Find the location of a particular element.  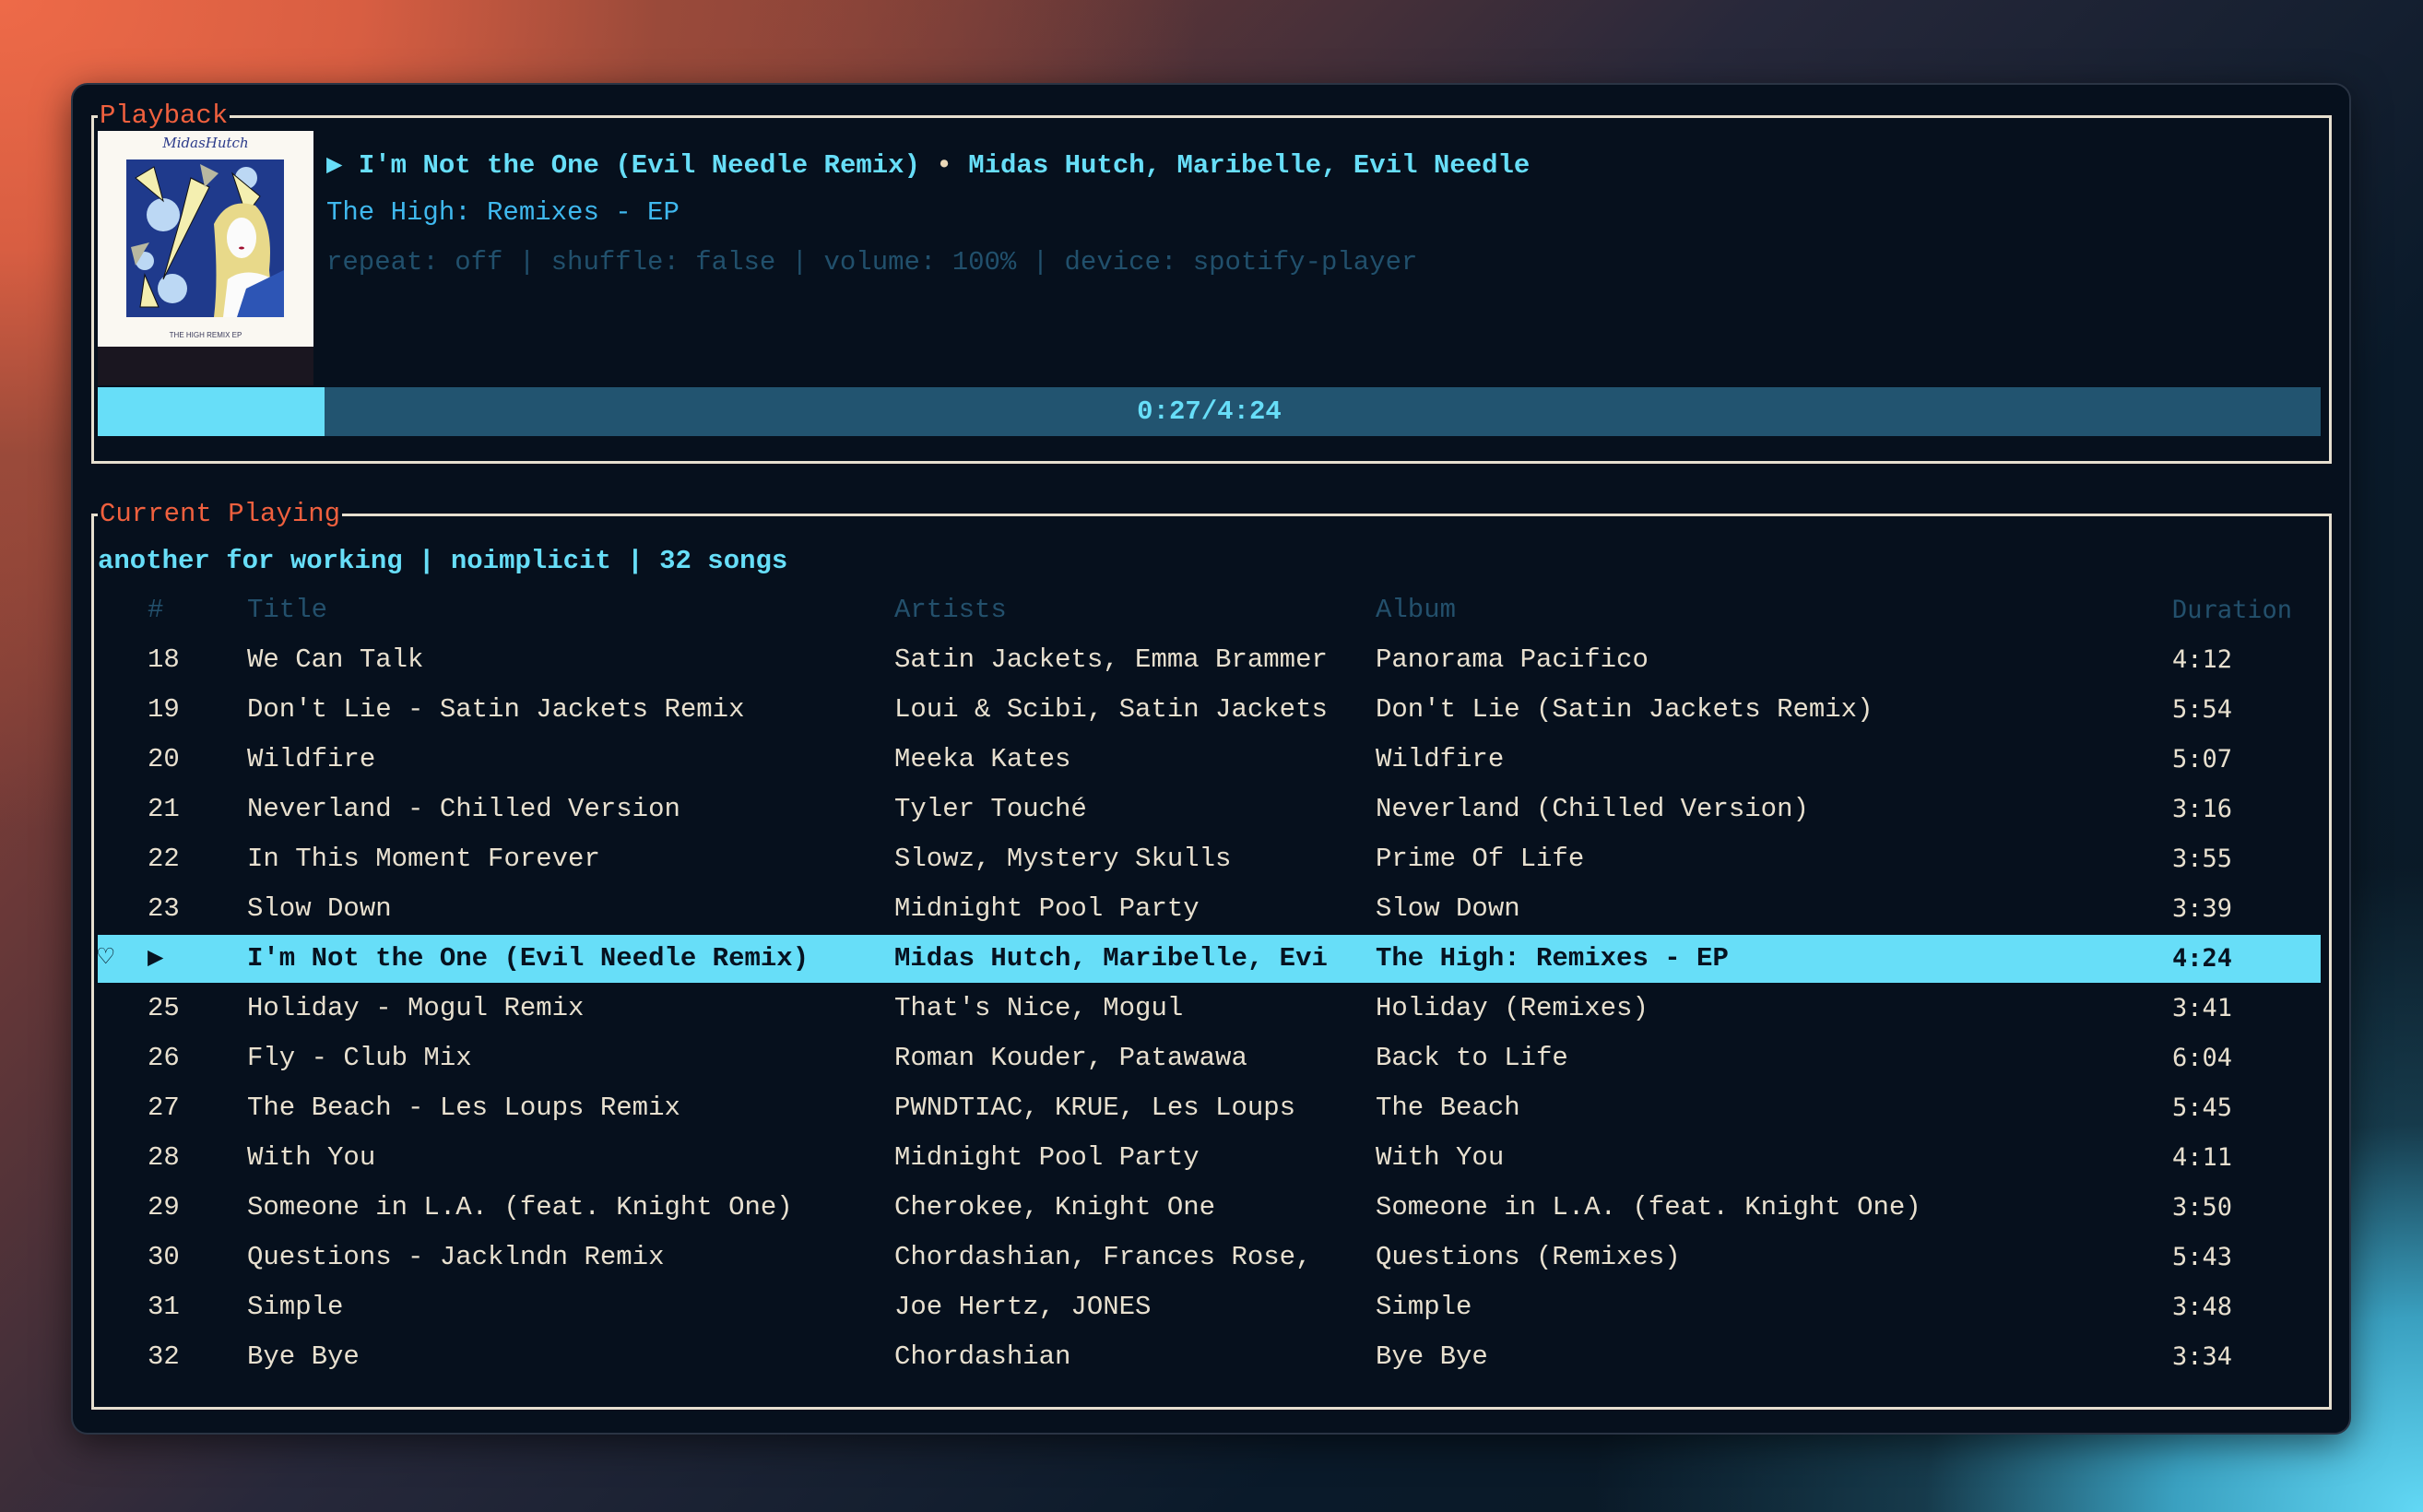

progress-bar: 0:27/4:24 is located at coordinates (1209, 411).